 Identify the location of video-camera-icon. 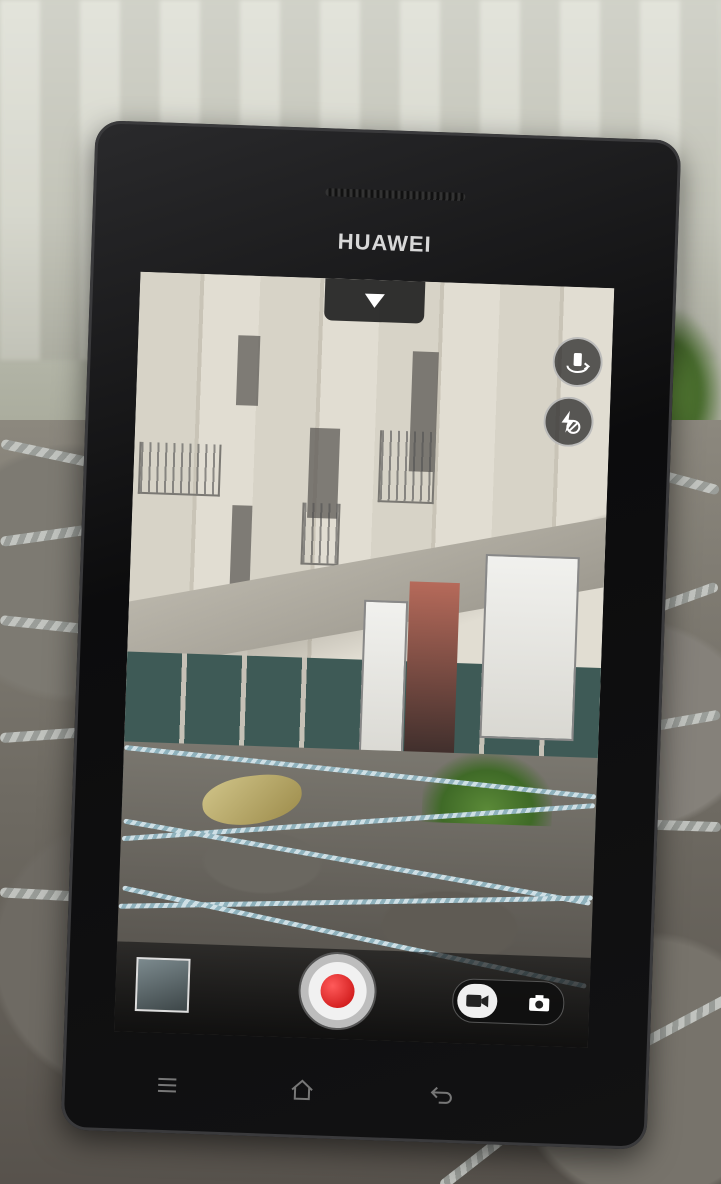
(477, 1001).